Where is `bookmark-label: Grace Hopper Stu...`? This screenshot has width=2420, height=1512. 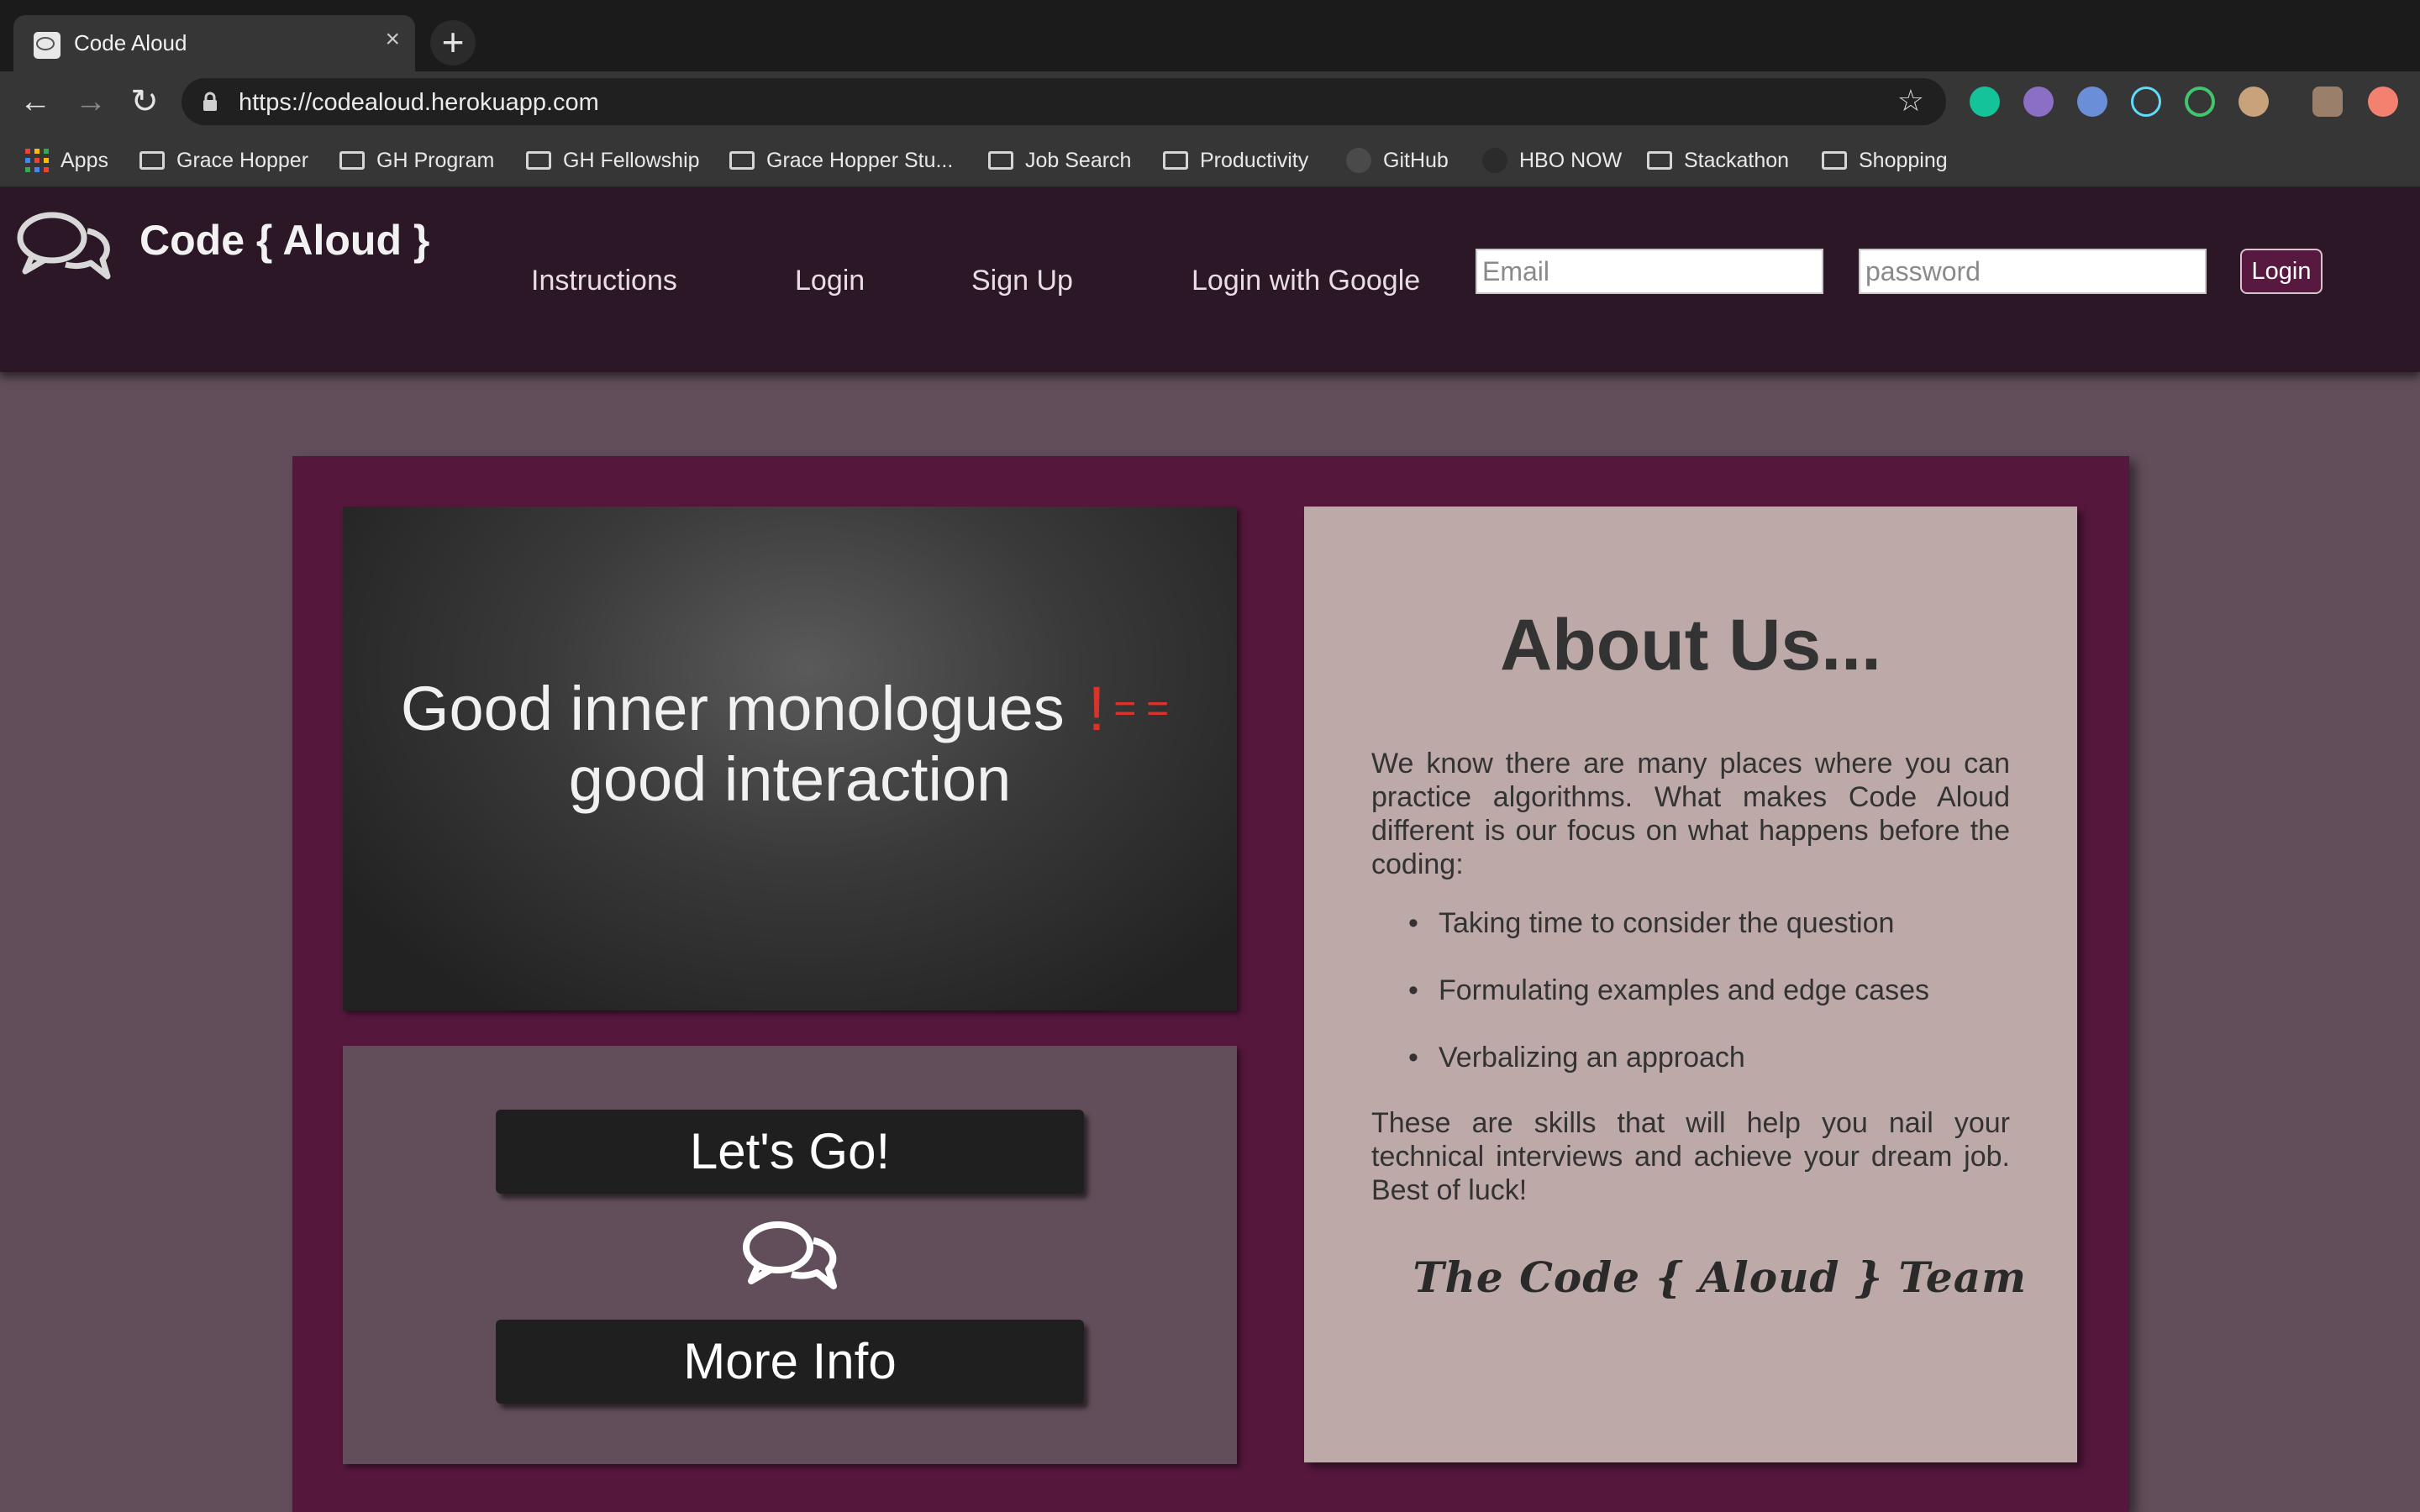 bookmark-label: Grace Hopper Stu... is located at coordinates (860, 160).